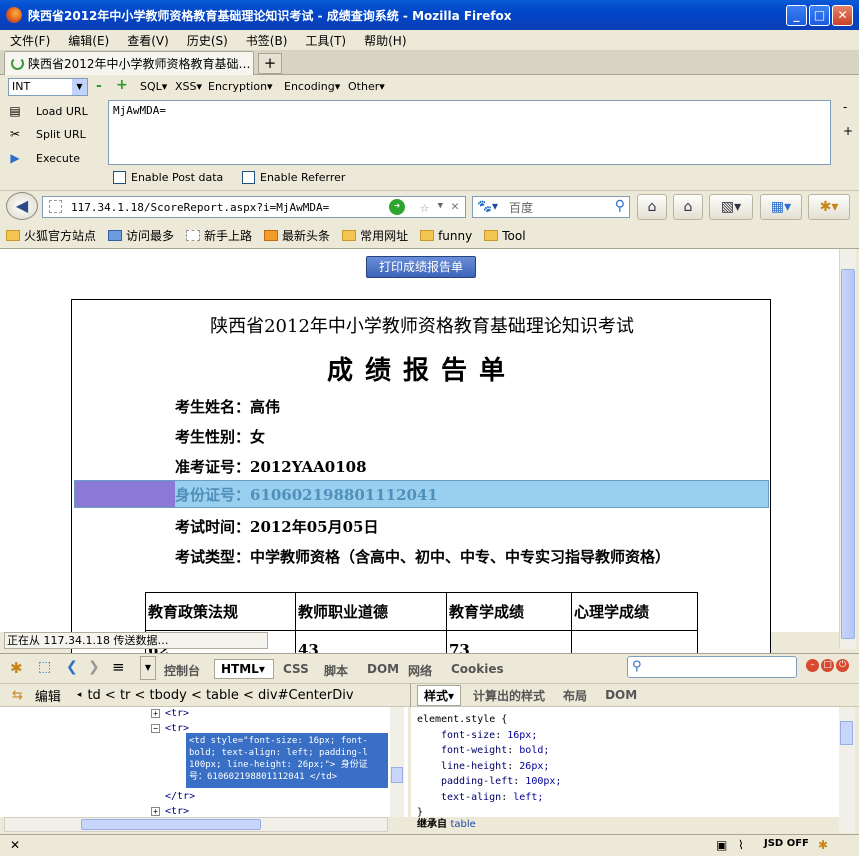  Describe the element at coordinates (47, 134) in the screenshot. I see `split-url-button: ✂ Split URL` at that location.